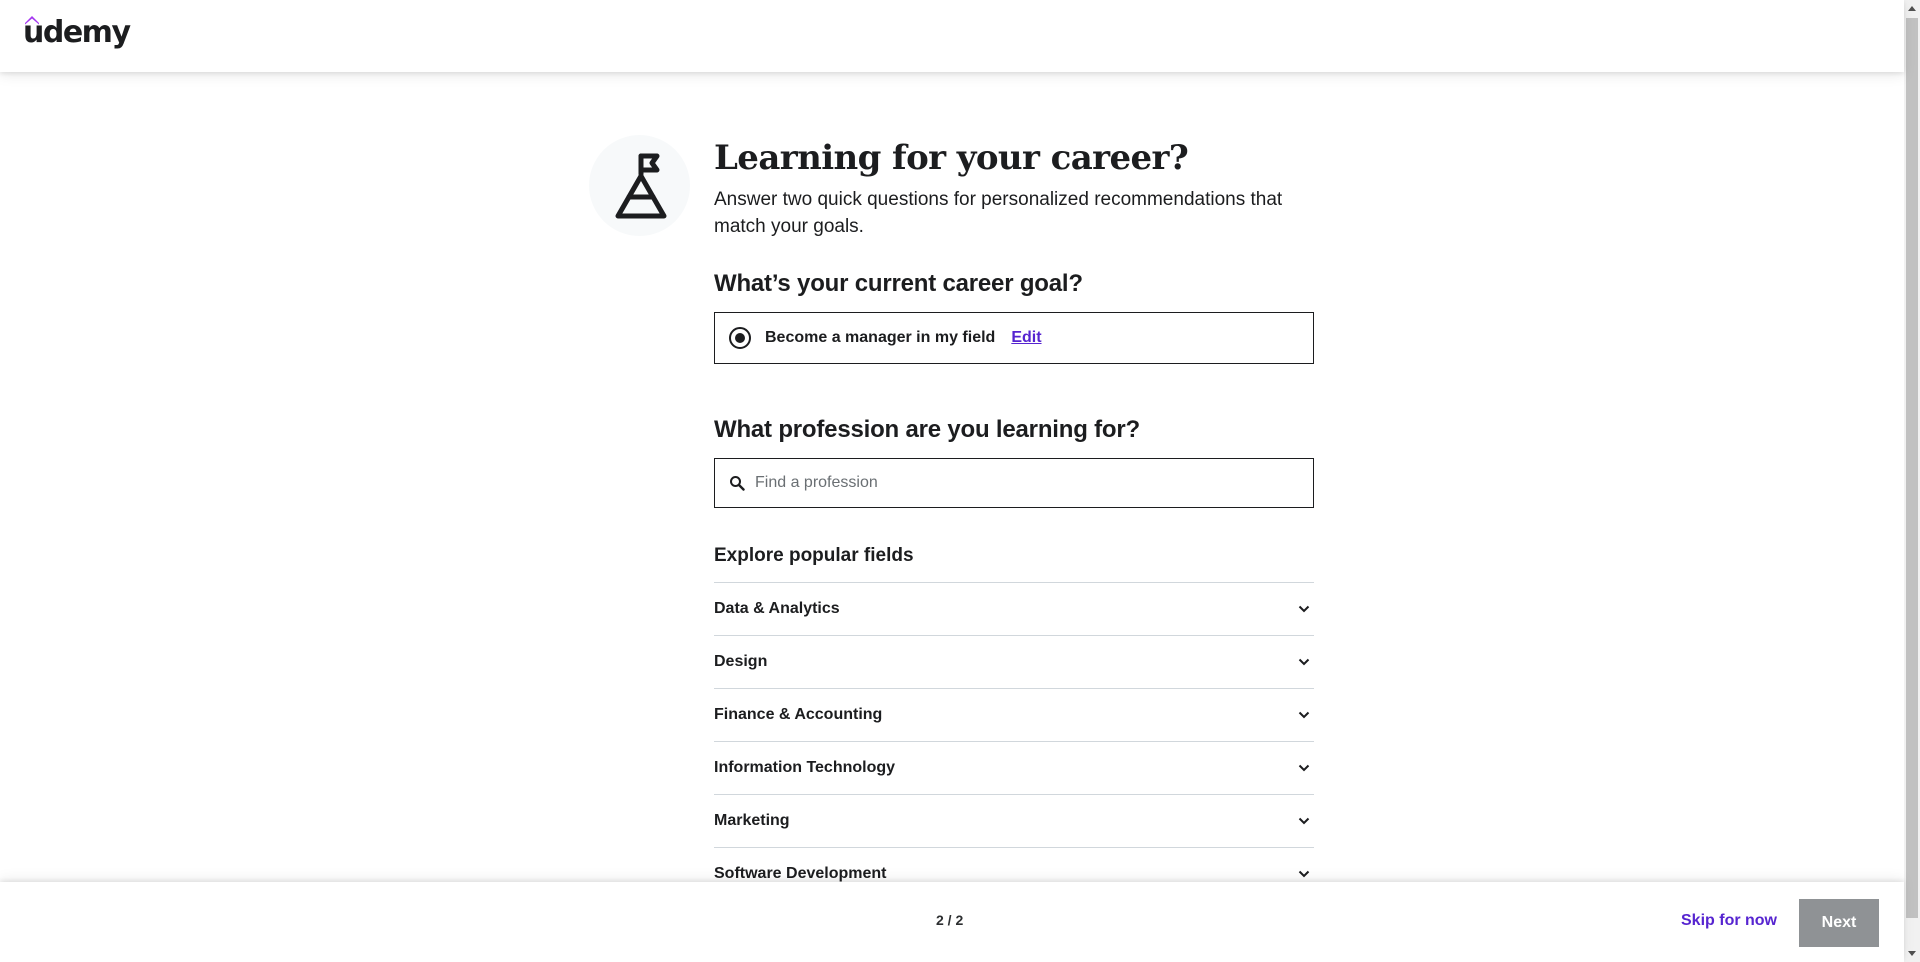  Describe the element at coordinates (1912, 8) in the screenshot. I see `scroll-up-arrow-icon` at that location.